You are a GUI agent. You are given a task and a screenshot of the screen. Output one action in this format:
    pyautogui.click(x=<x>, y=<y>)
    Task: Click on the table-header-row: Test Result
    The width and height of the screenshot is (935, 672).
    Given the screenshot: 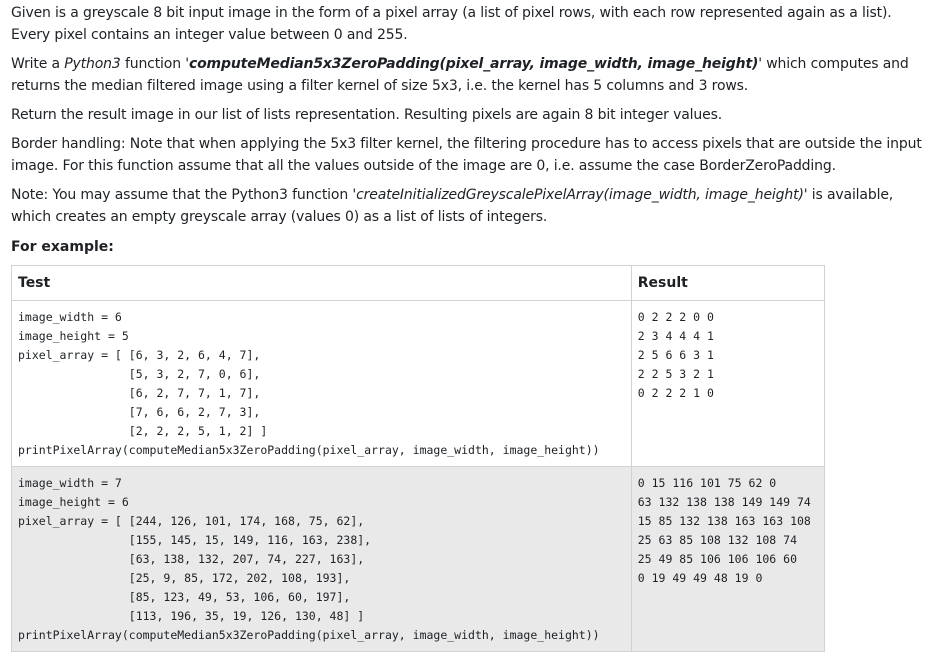 What is the action you would take?
    pyautogui.click(x=418, y=283)
    